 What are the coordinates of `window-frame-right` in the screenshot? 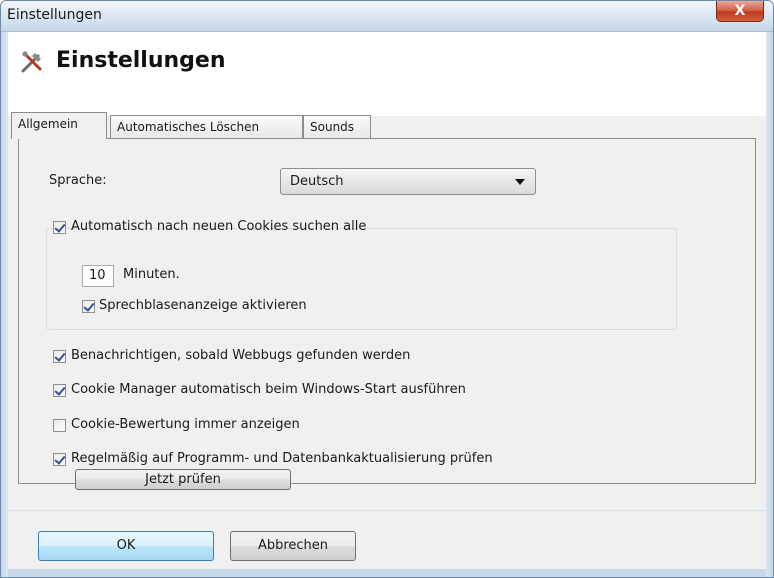 It's located at (769, 304).